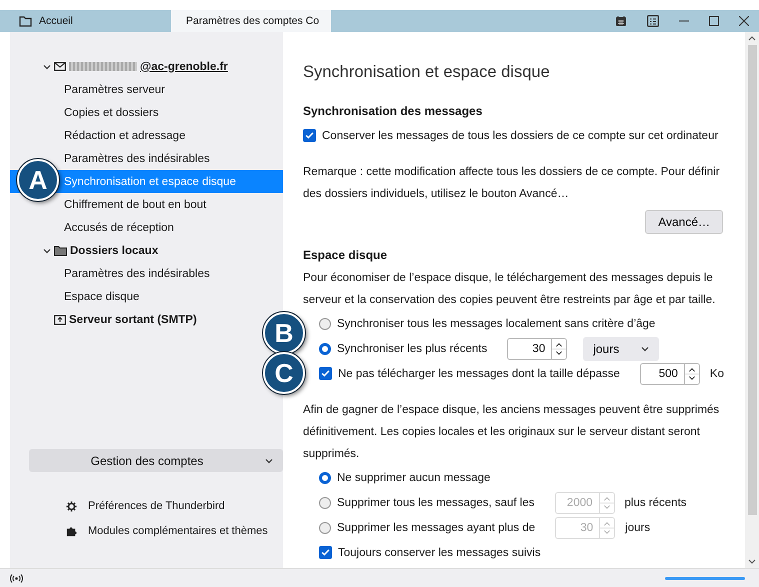 This screenshot has width=759, height=587. I want to click on section-heading: Espace disque, so click(345, 255).